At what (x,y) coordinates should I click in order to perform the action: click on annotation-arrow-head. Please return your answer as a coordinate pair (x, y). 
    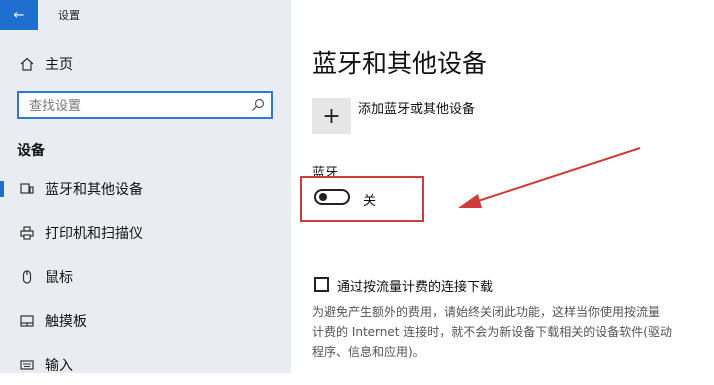
    Looking at the image, I should click on (470, 201).